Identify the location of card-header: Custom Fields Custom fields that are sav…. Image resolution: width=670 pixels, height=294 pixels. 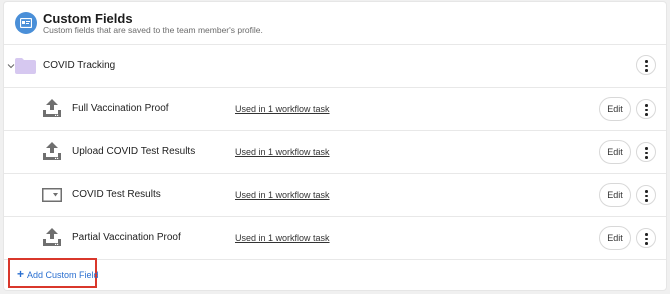
(335, 23).